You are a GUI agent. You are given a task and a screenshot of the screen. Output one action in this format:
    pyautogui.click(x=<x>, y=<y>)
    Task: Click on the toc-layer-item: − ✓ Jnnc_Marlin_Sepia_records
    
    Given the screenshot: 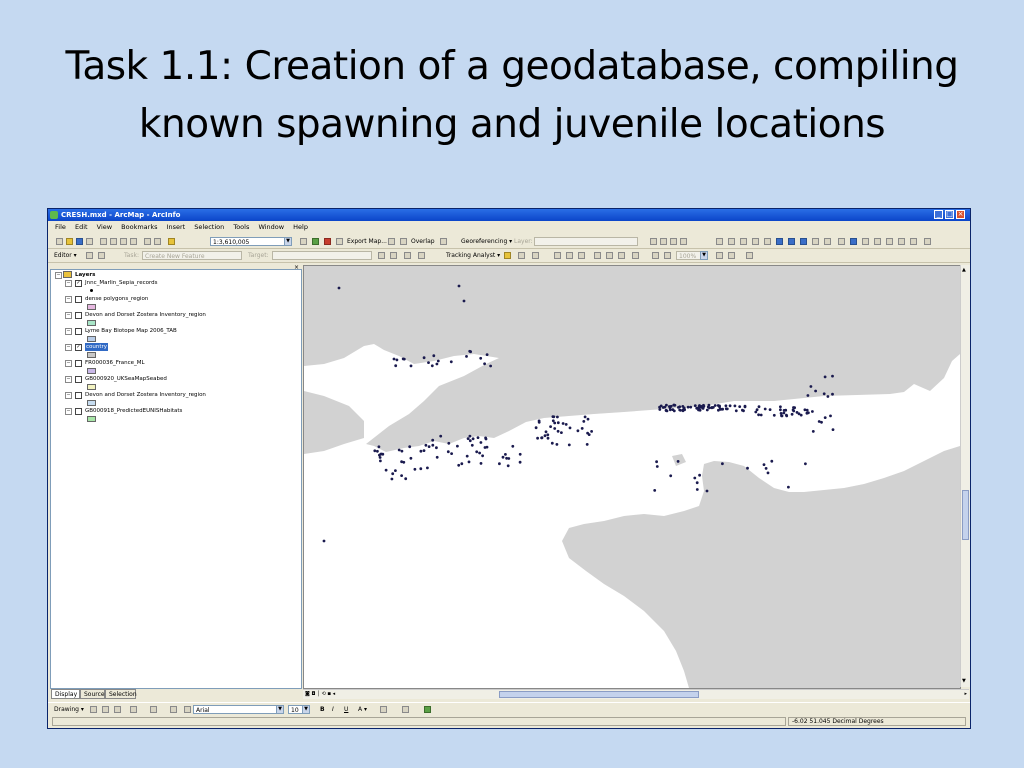 What is the action you would take?
    pyautogui.click(x=175, y=287)
    